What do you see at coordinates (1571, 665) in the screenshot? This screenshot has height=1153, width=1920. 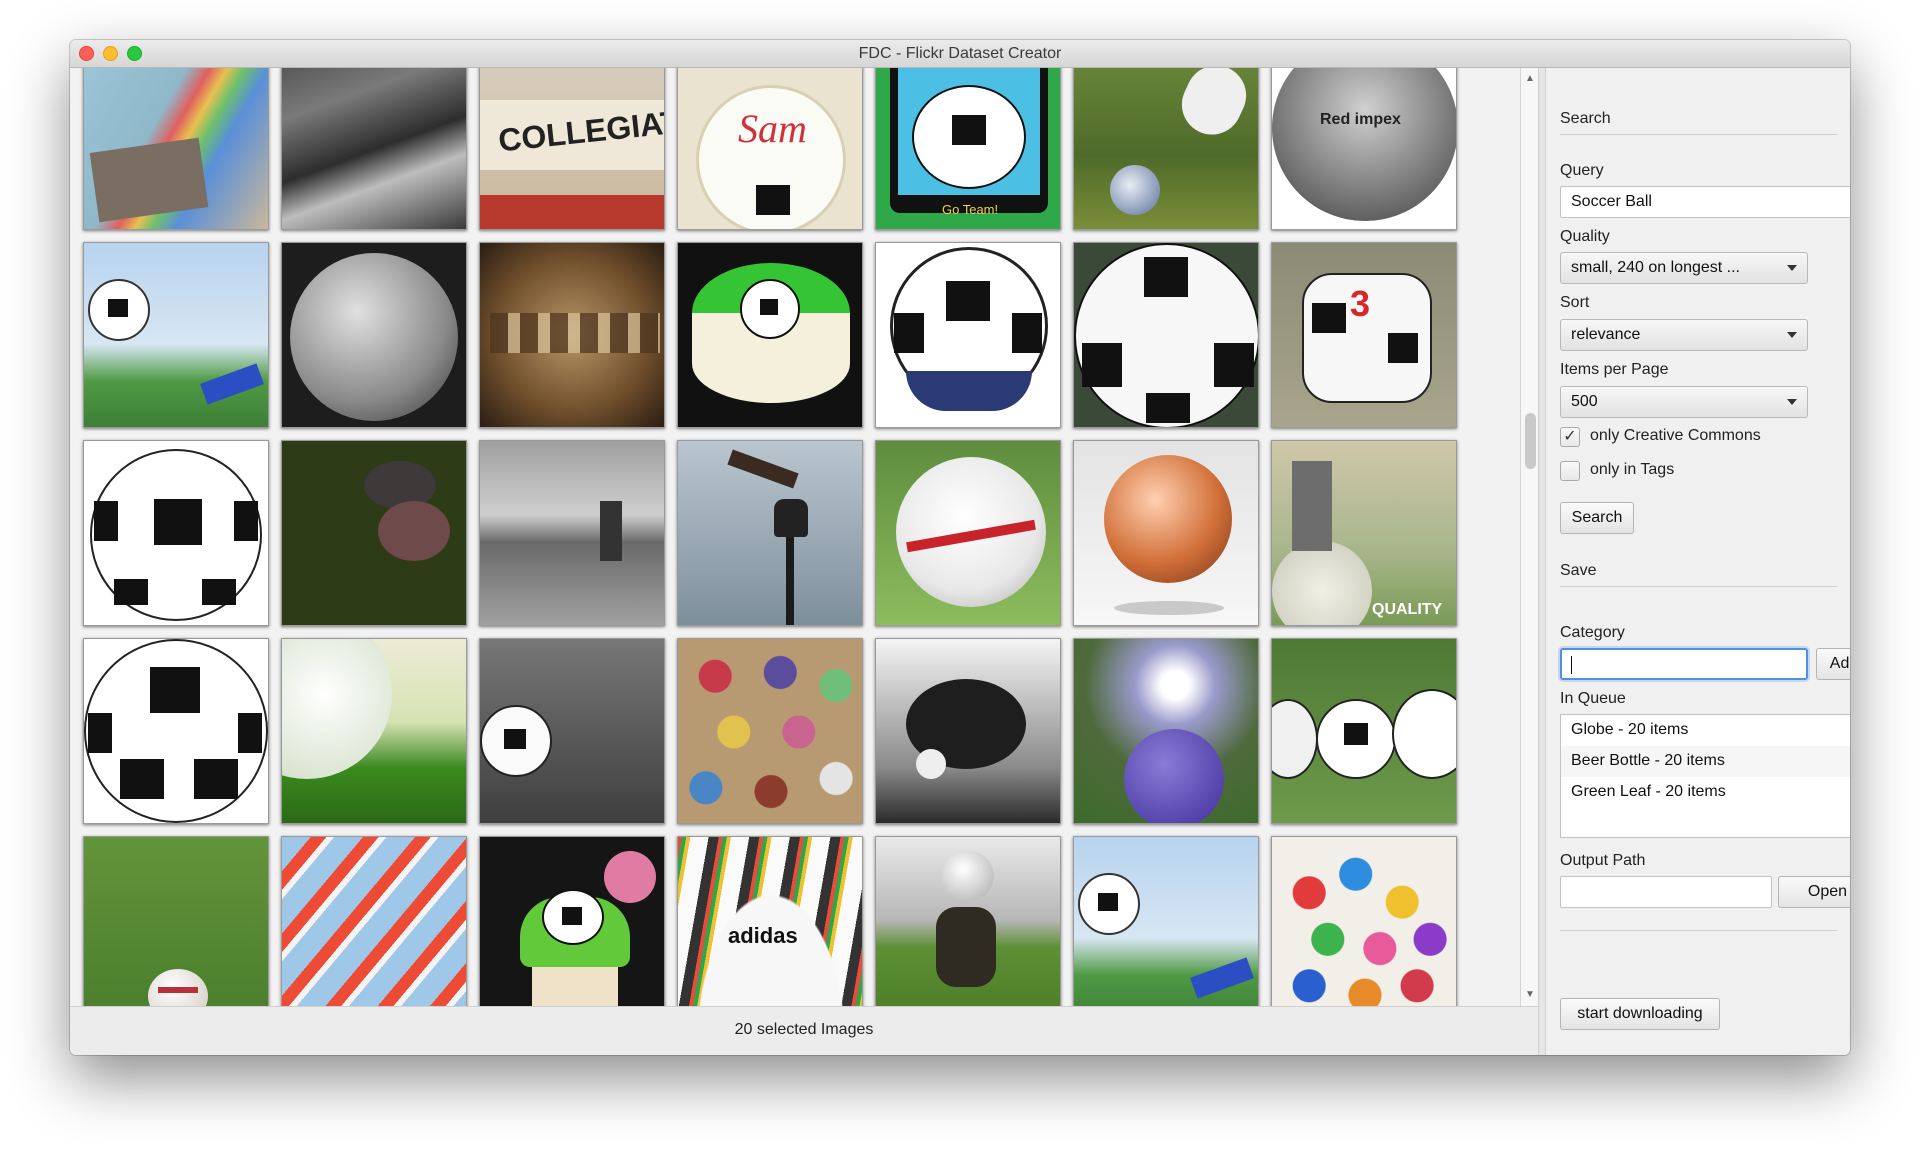 I see `text-caret` at bounding box center [1571, 665].